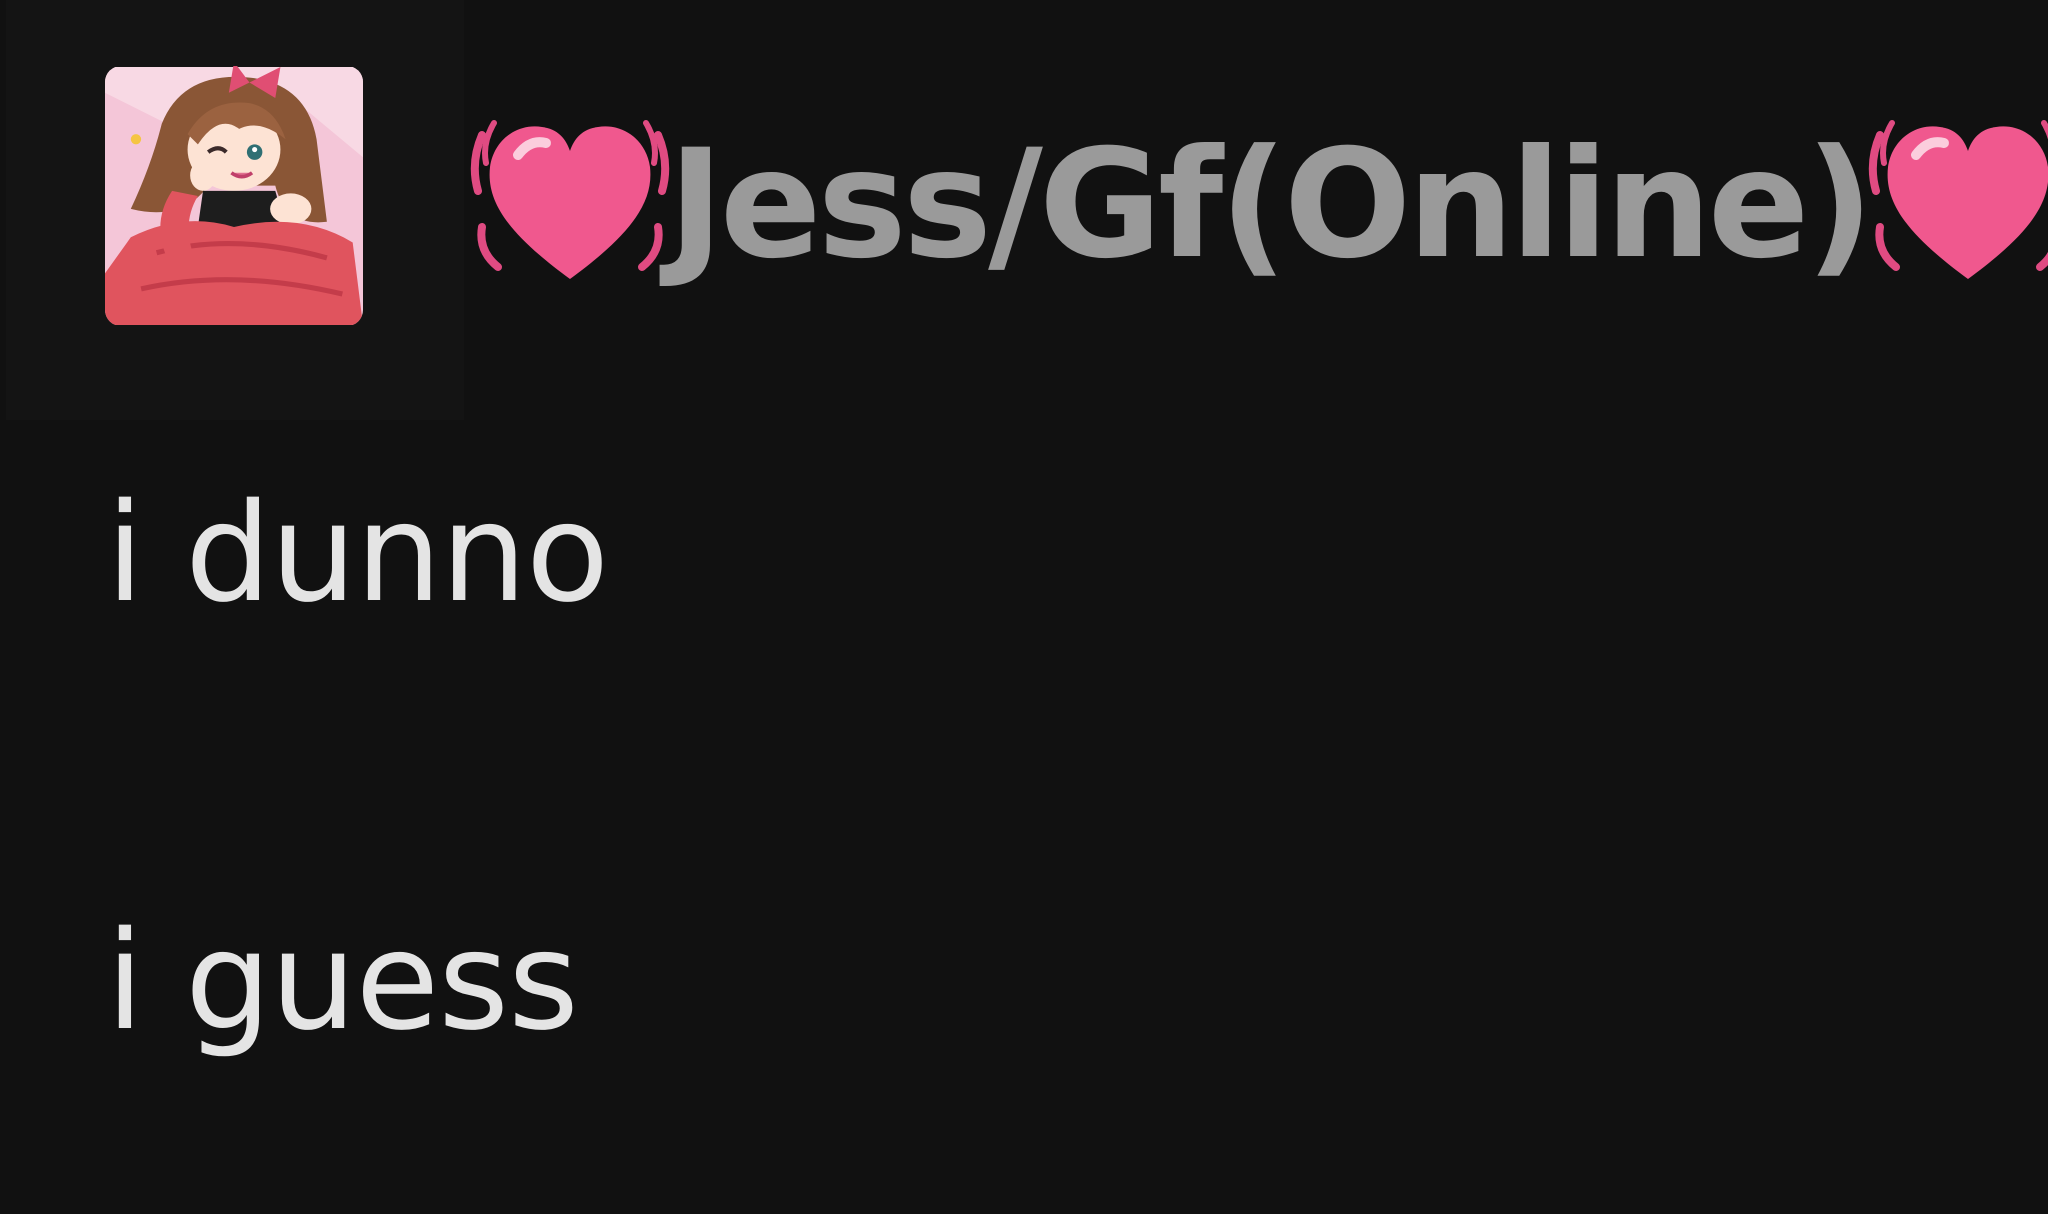  Describe the element at coordinates (1271, 205) in the screenshot. I see `author-username: Jess/Gf(Online)` at that location.